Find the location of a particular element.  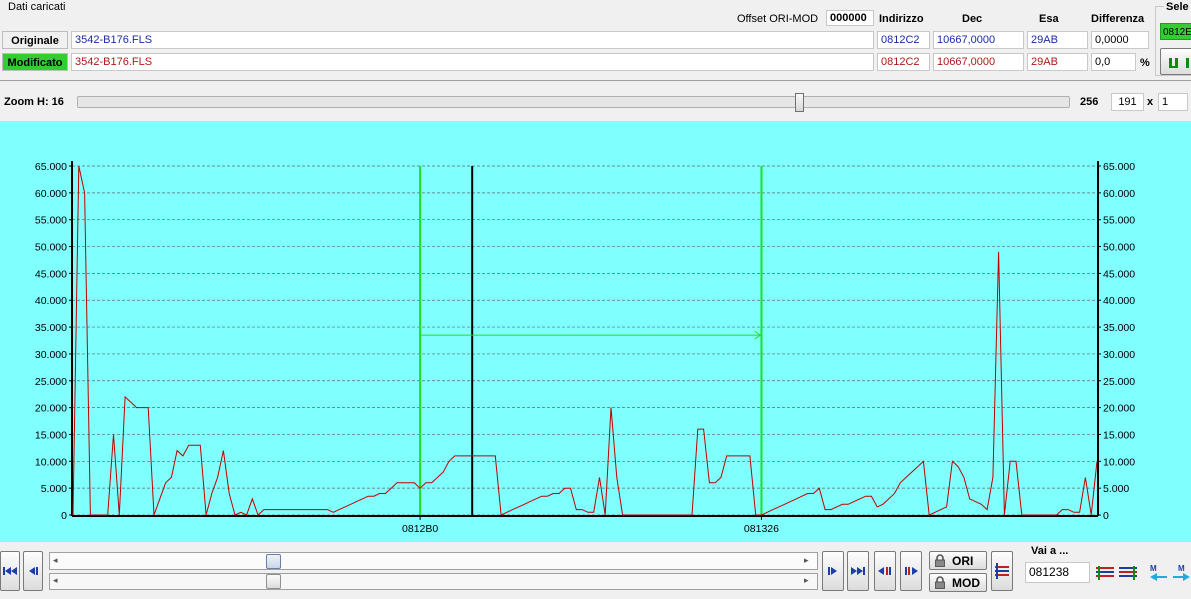

scroll2-left-arrow: ◂ is located at coordinates (55, 580).